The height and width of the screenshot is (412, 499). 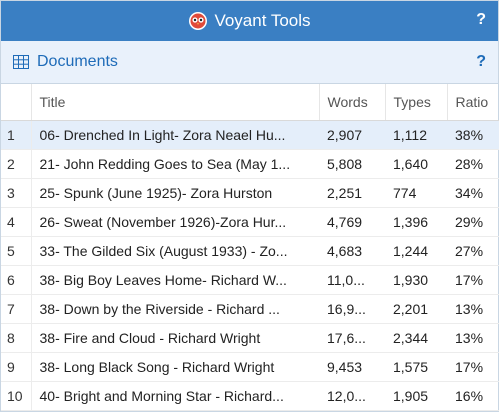 I want to click on row-number-cell: 7, so click(x=16, y=309).